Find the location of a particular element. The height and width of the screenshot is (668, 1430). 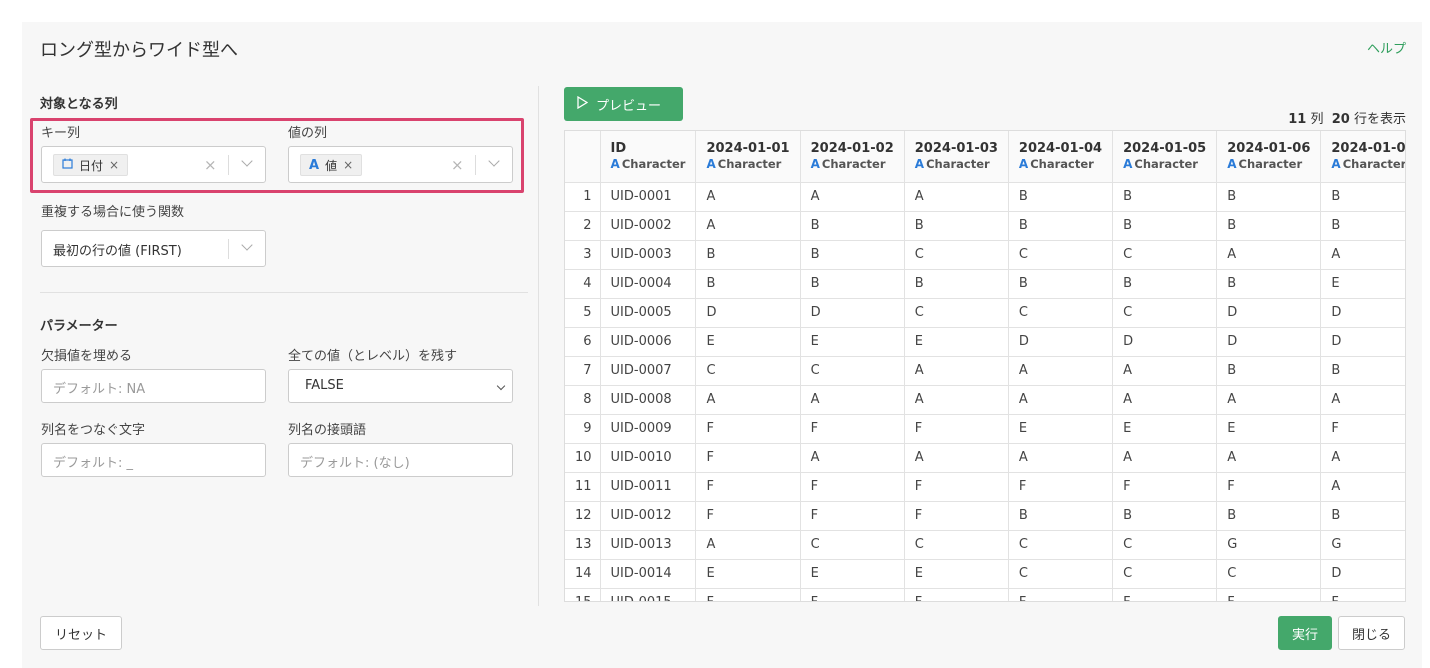

row-number: 4 is located at coordinates (583, 284).